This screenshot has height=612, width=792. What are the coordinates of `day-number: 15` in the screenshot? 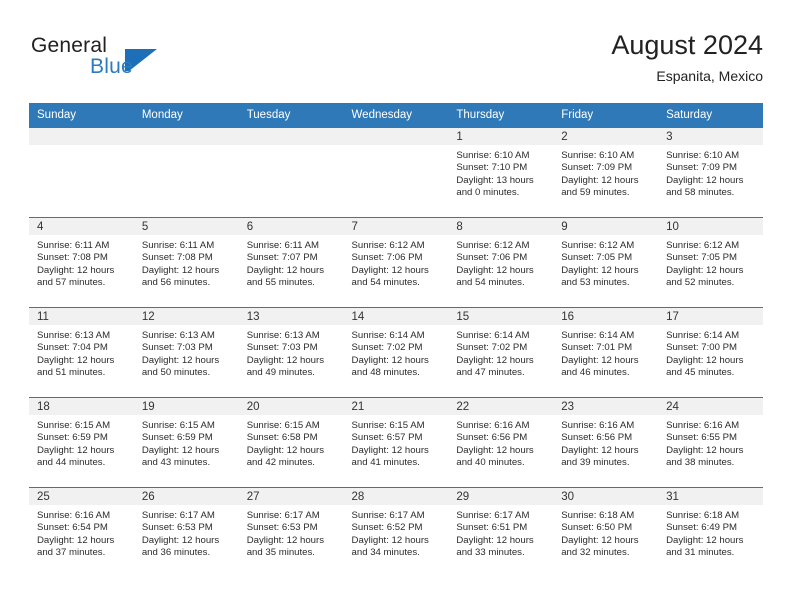 It's located at (501, 316).